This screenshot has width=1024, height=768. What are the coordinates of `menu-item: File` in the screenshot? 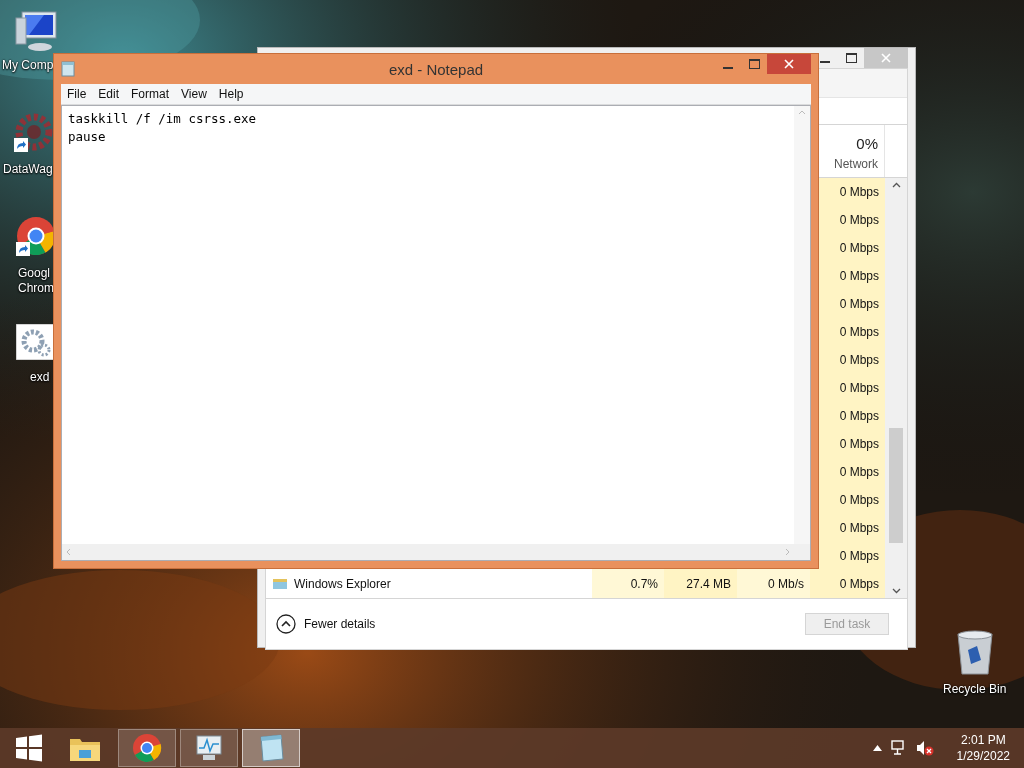 It's located at (77, 94).